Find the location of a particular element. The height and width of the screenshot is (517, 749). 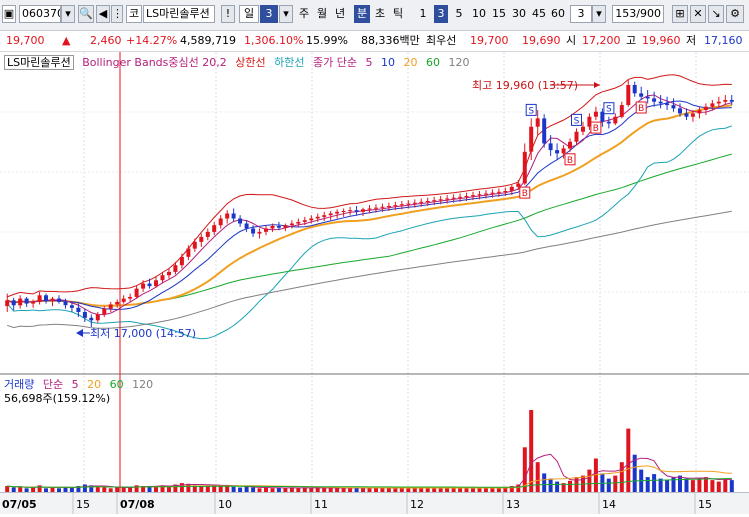

period-count-input: 3 is located at coordinates (269, 14).